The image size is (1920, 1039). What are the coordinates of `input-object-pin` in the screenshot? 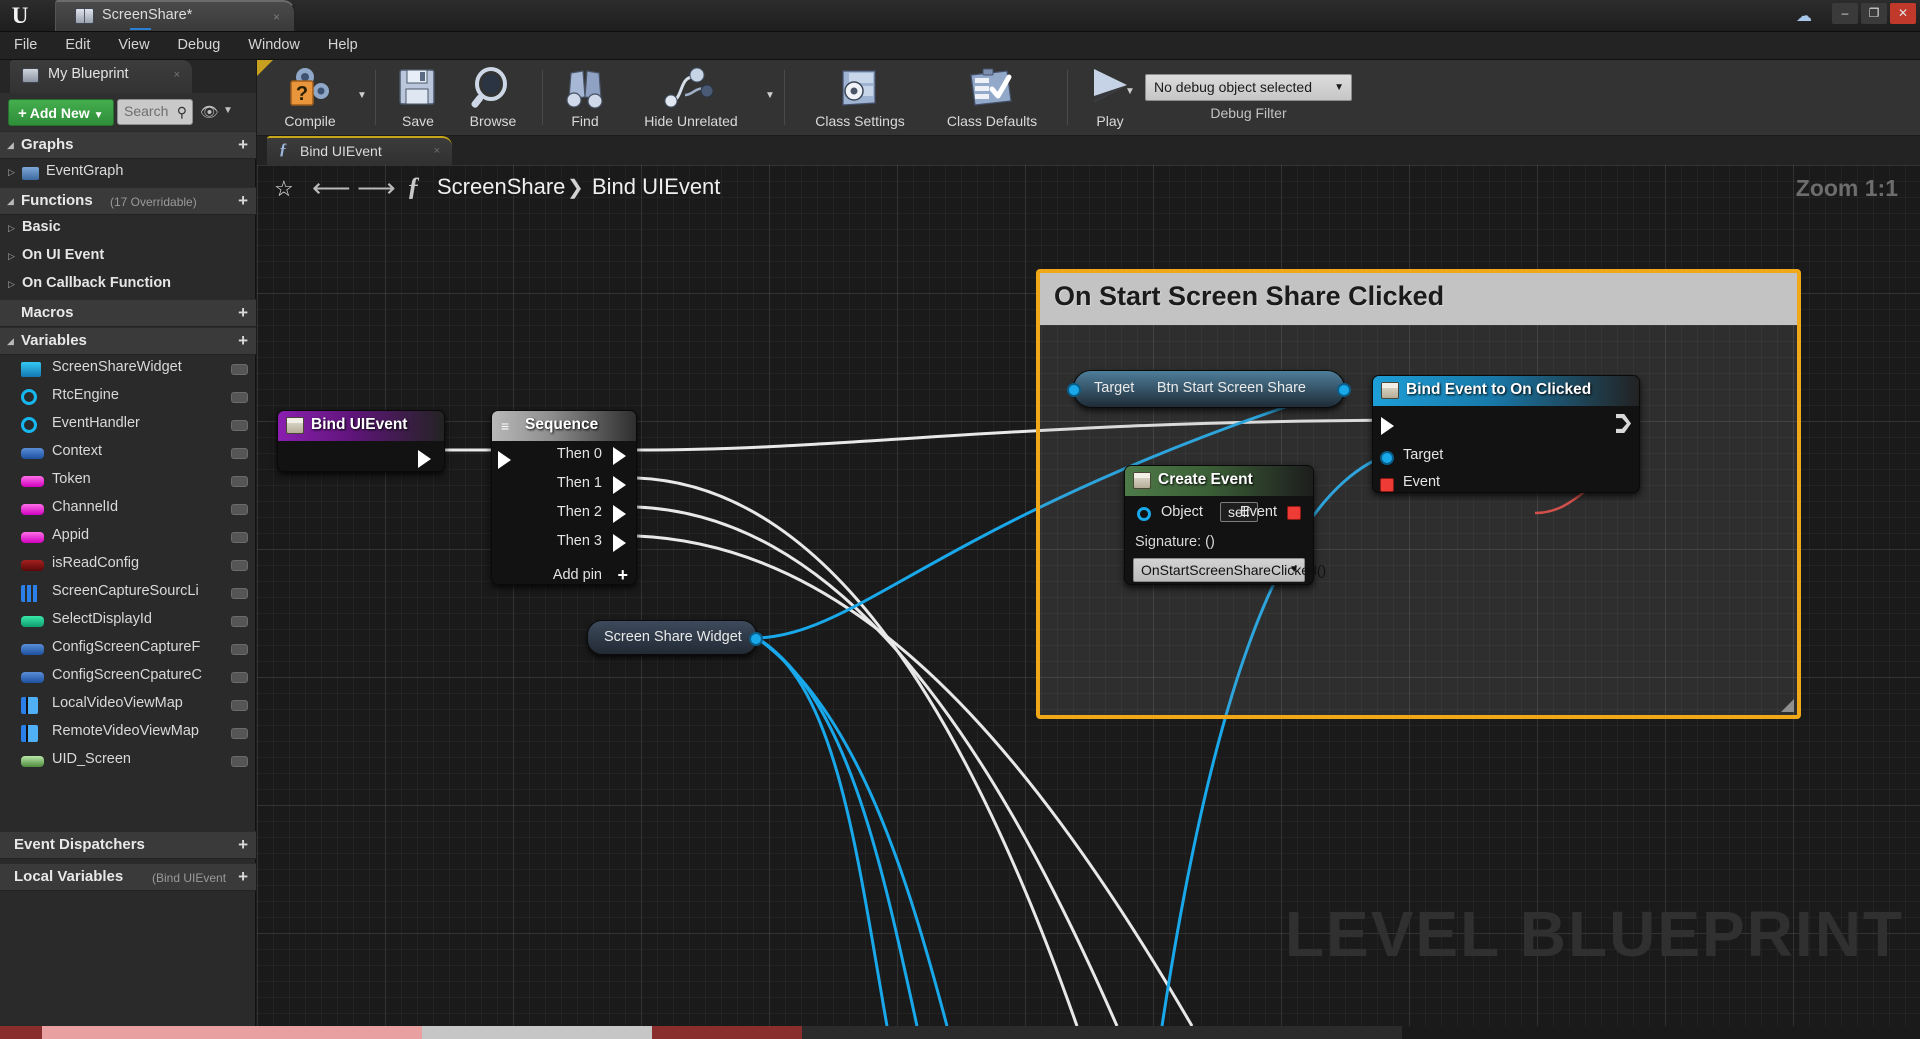 It's located at (1144, 514).